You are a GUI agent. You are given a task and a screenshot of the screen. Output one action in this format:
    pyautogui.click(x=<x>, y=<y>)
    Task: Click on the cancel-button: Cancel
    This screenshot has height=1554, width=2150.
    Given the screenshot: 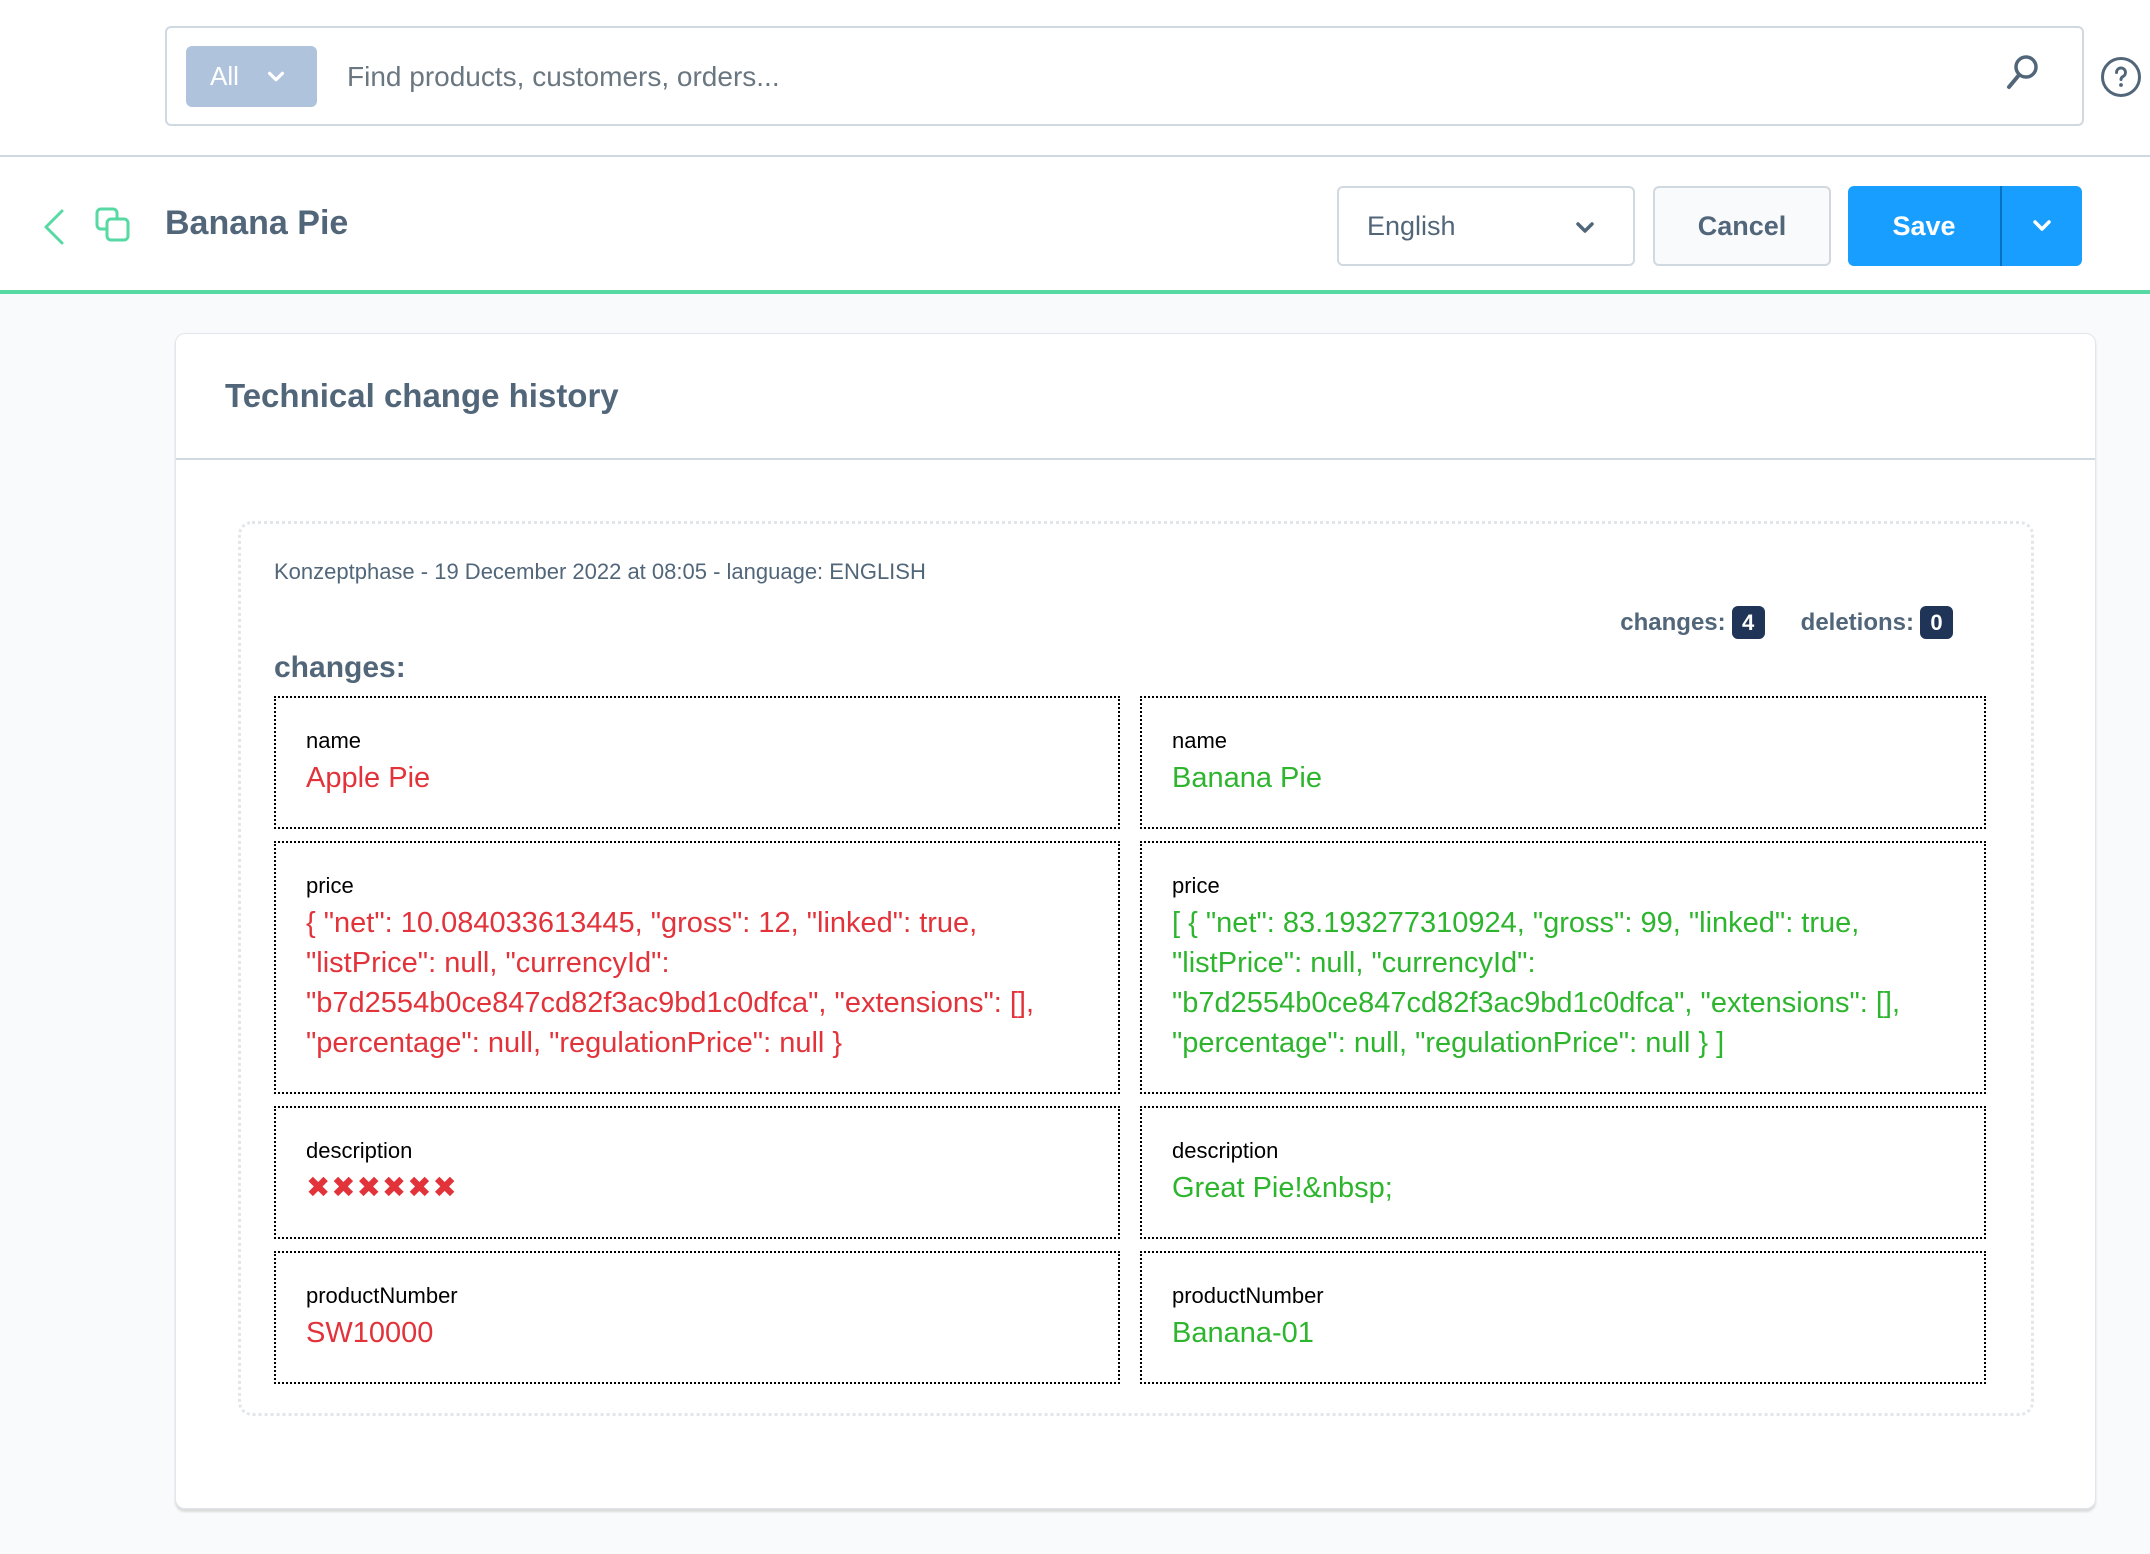 What is the action you would take?
    pyautogui.click(x=1742, y=226)
    